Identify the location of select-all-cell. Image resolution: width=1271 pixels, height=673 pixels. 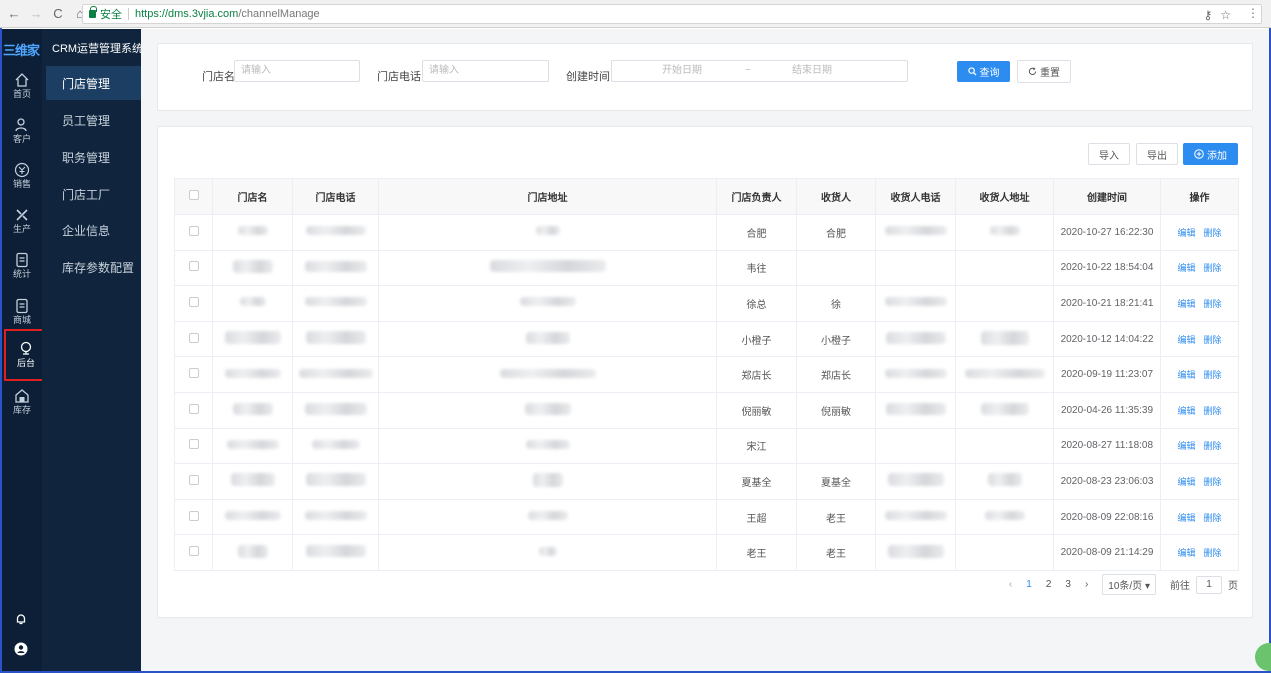
(193, 196).